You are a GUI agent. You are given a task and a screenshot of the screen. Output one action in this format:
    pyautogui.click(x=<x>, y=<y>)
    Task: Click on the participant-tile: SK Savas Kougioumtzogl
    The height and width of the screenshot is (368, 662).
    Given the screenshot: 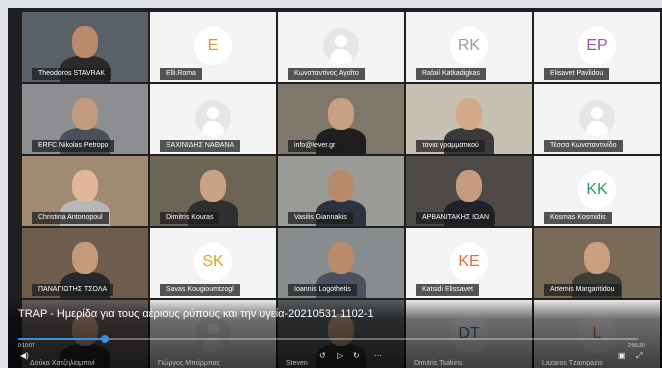 What is the action you would take?
    pyautogui.click(x=213, y=263)
    